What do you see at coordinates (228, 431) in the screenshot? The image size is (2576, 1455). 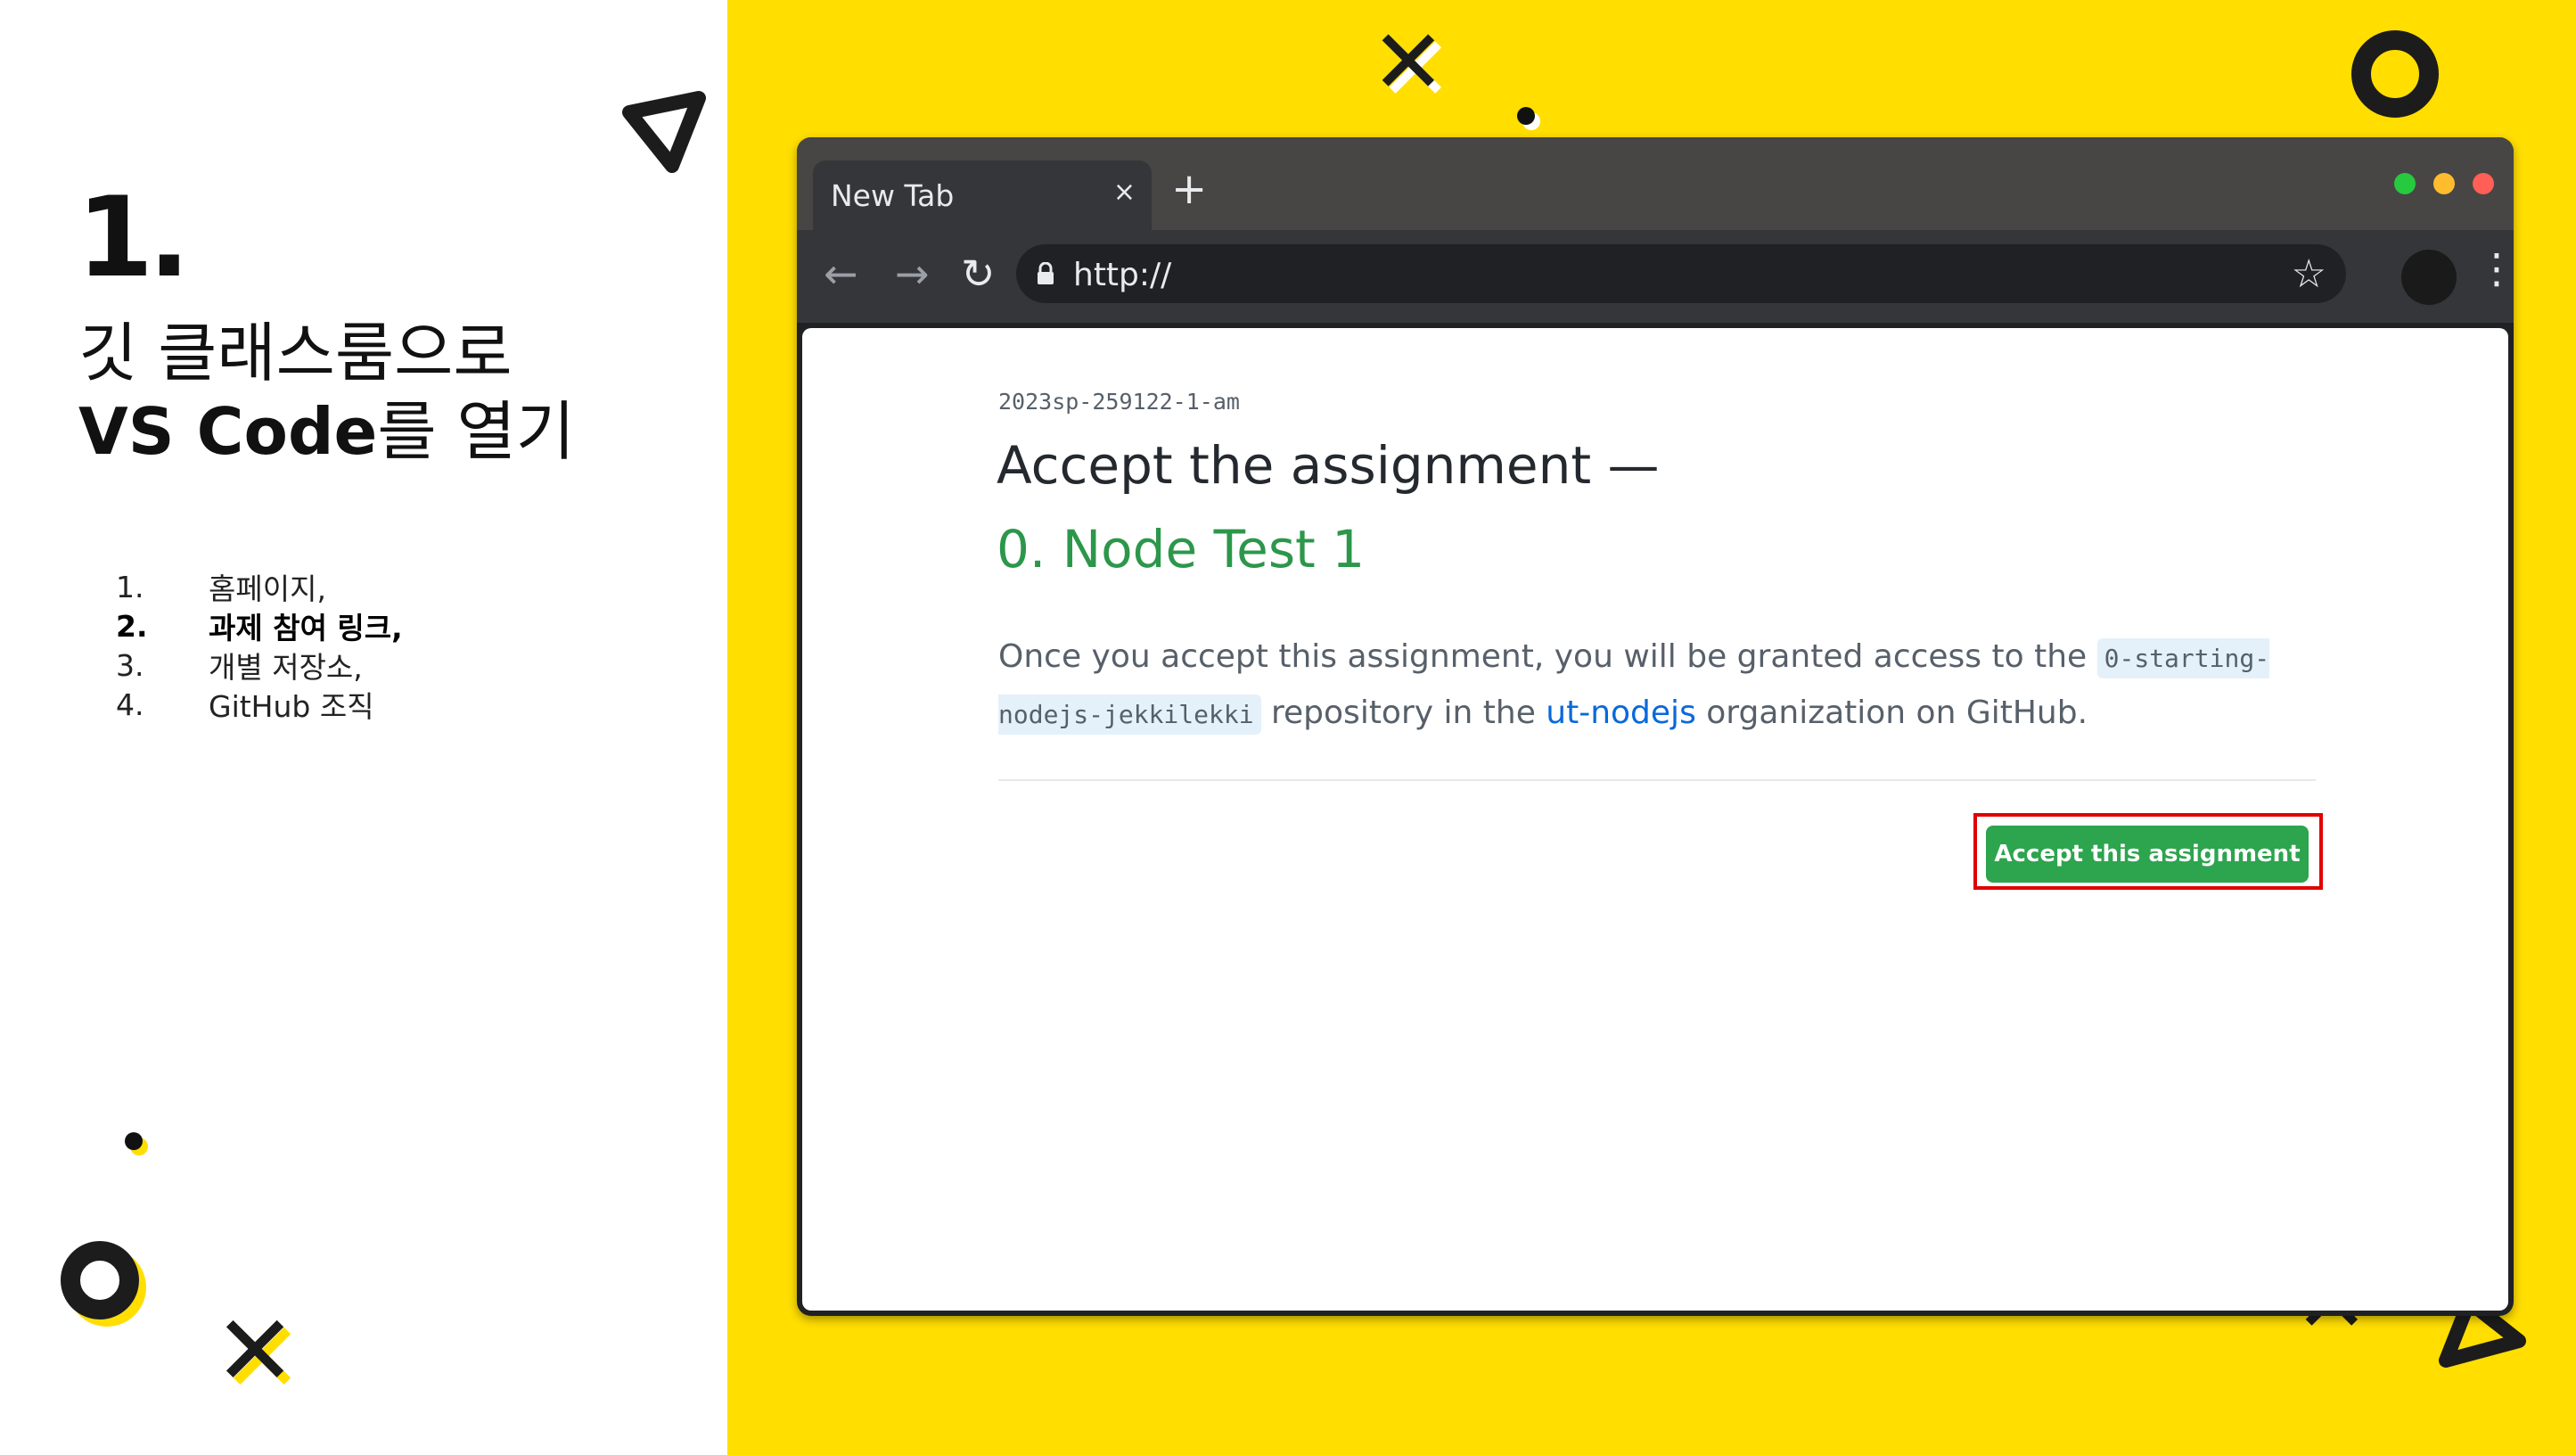 I see `title-vscode: VS Code` at bounding box center [228, 431].